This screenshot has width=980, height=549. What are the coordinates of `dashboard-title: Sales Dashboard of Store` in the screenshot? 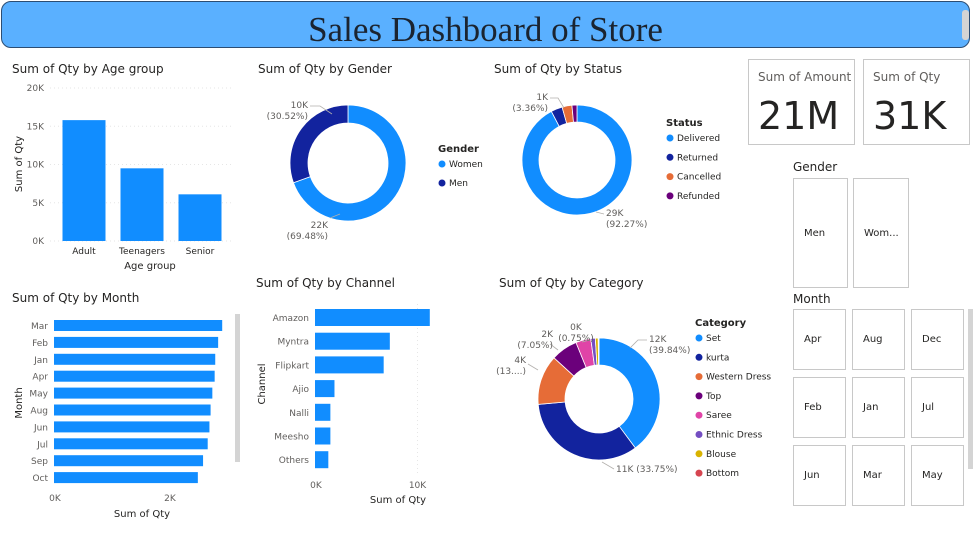 It's located at (485, 29).